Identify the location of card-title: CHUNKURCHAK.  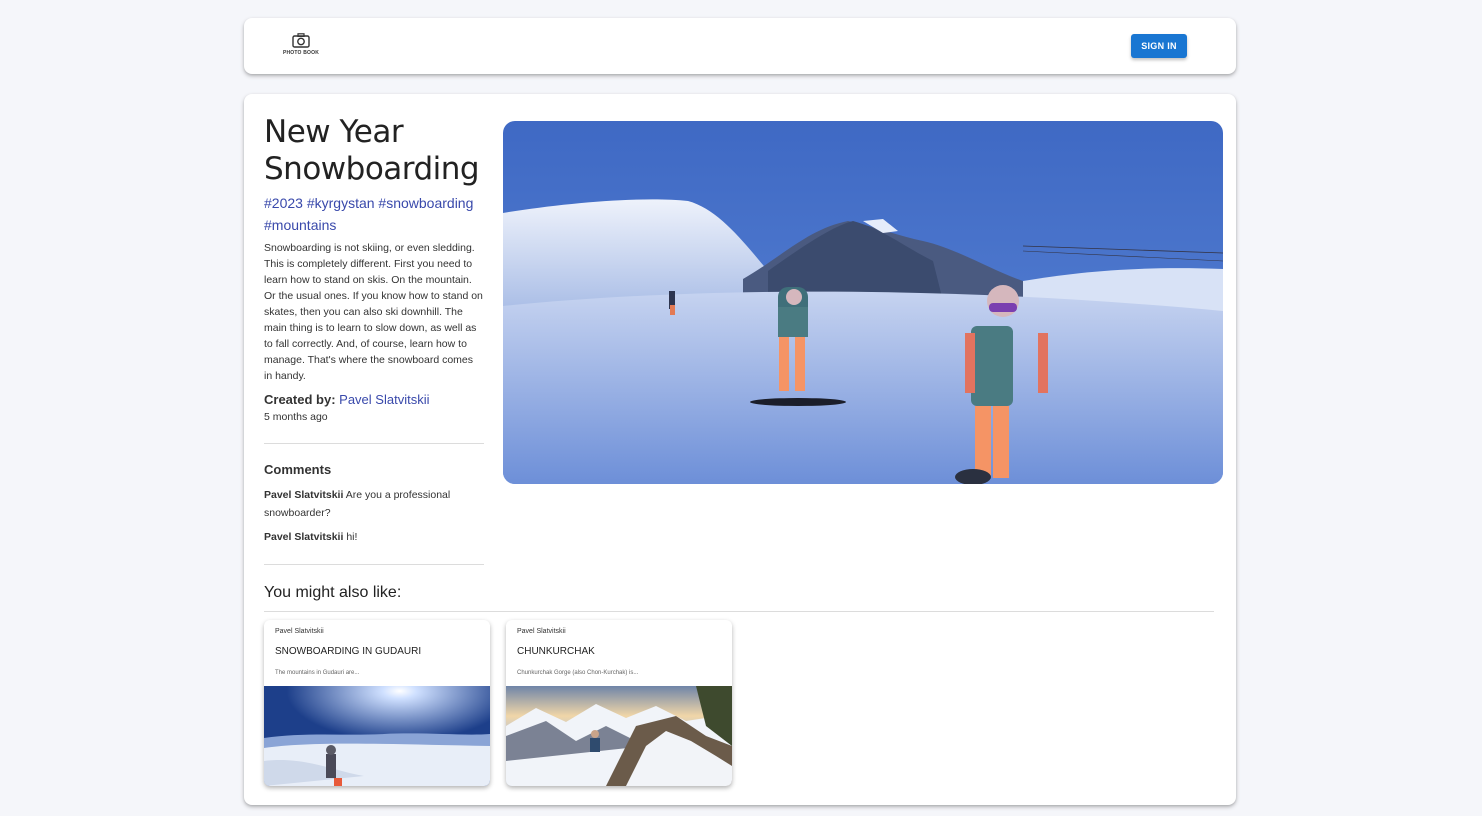
(556, 651).